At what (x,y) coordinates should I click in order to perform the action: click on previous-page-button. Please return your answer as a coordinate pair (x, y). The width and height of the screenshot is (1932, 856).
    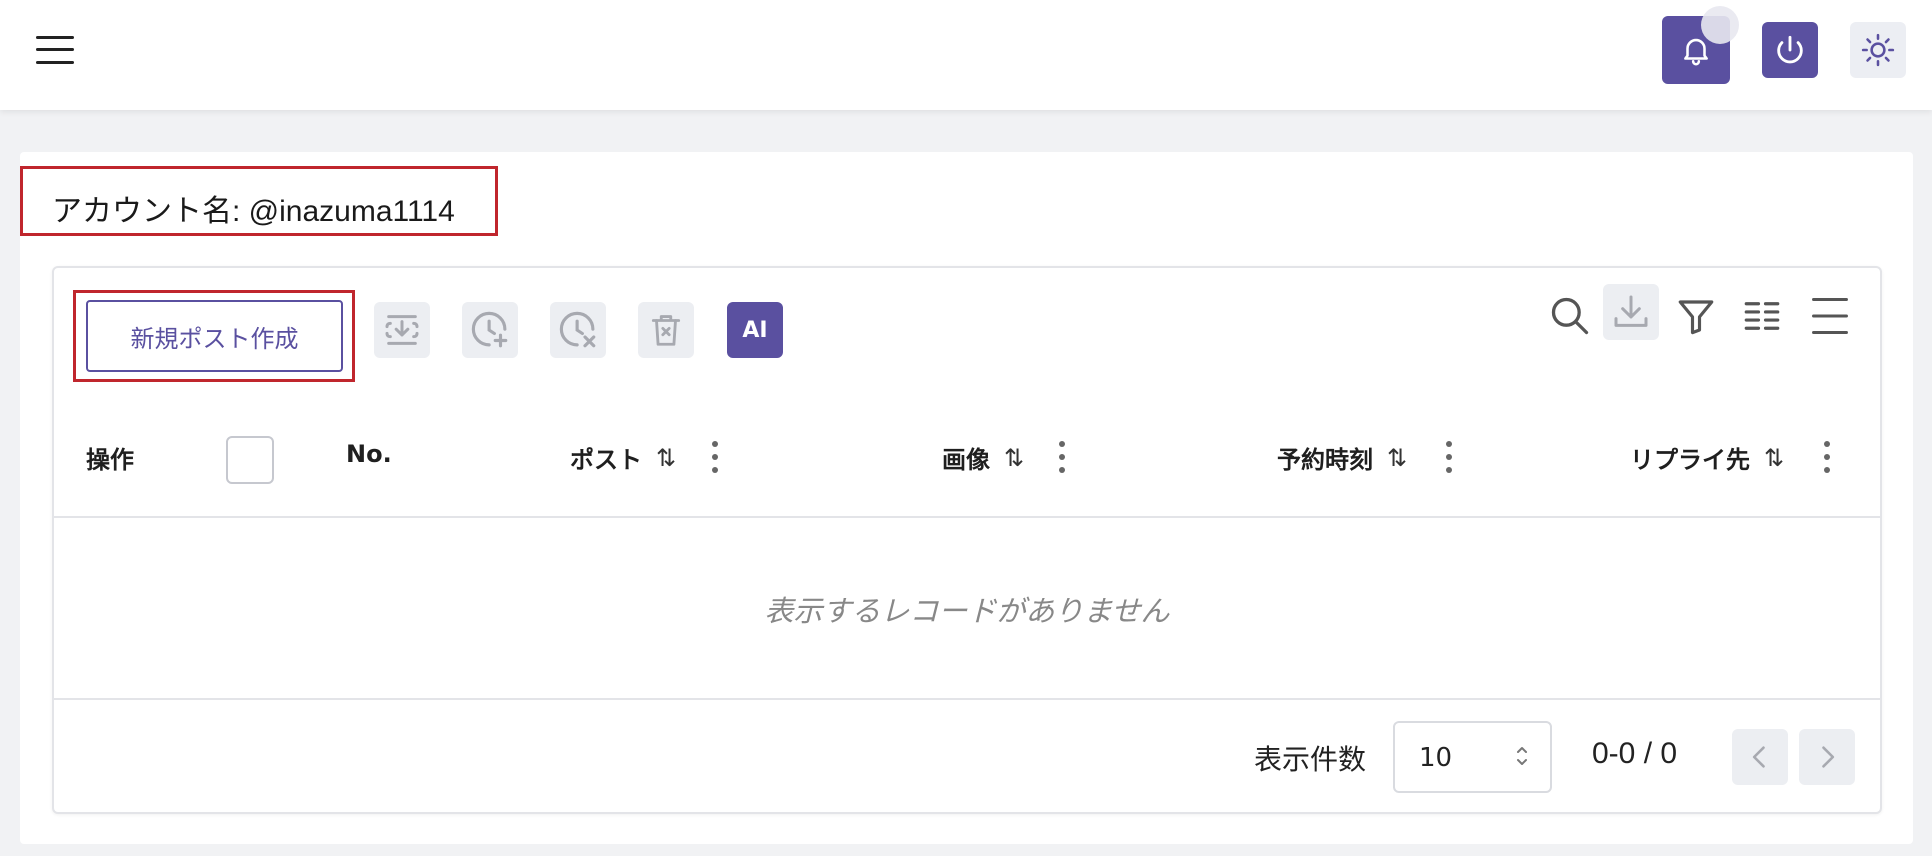
    Looking at the image, I should click on (1760, 757).